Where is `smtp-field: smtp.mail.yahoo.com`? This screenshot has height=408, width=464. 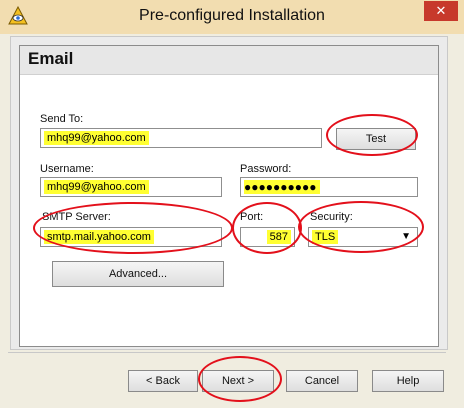
smtp-field: smtp.mail.yahoo.com is located at coordinates (131, 237).